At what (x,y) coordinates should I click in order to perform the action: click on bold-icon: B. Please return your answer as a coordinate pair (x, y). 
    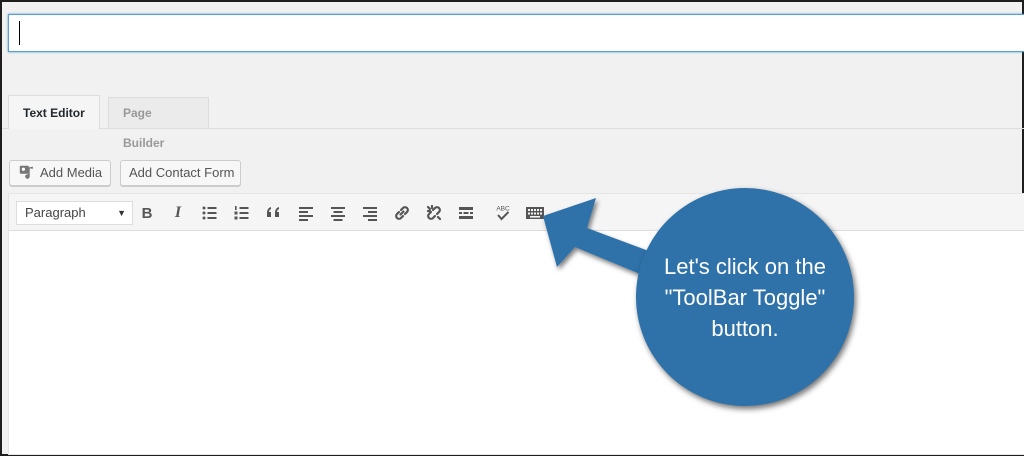
    Looking at the image, I should click on (147, 213).